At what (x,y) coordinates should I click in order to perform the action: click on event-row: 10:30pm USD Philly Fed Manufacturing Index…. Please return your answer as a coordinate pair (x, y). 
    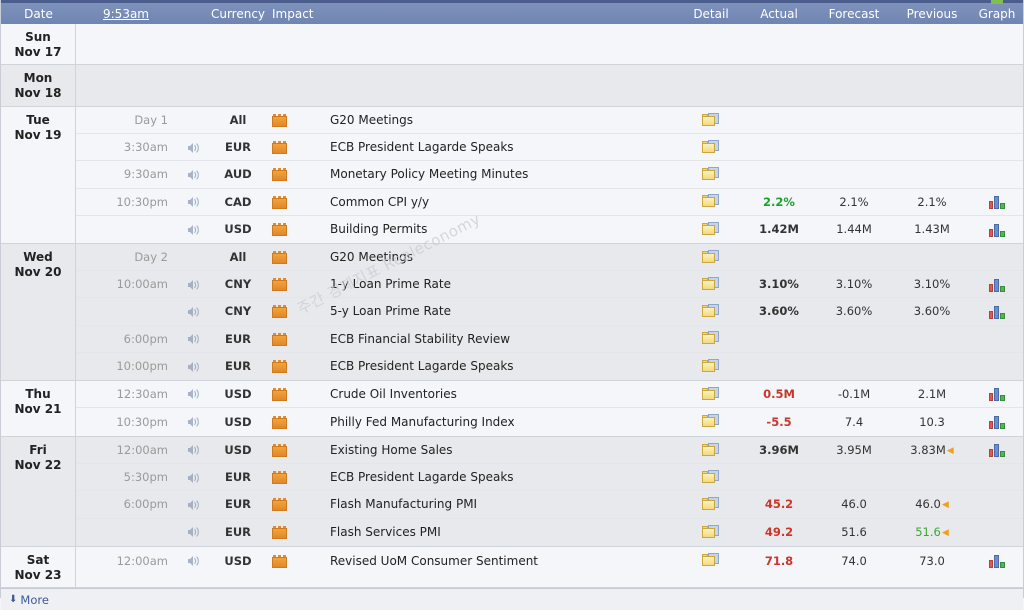
    Looking at the image, I should click on (549, 421).